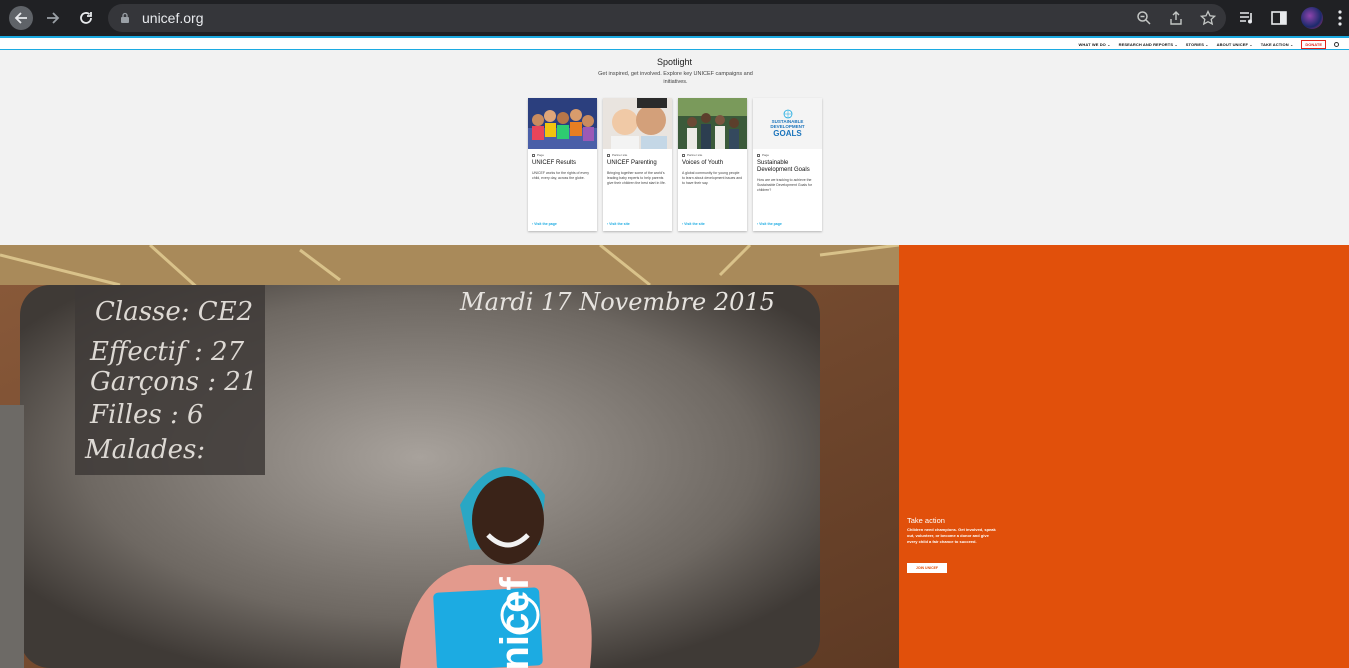 The height and width of the screenshot is (668, 1349). What do you see at coordinates (174, 312) in the screenshot?
I see `chalk-class: Classe: CE2` at bounding box center [174, 312].